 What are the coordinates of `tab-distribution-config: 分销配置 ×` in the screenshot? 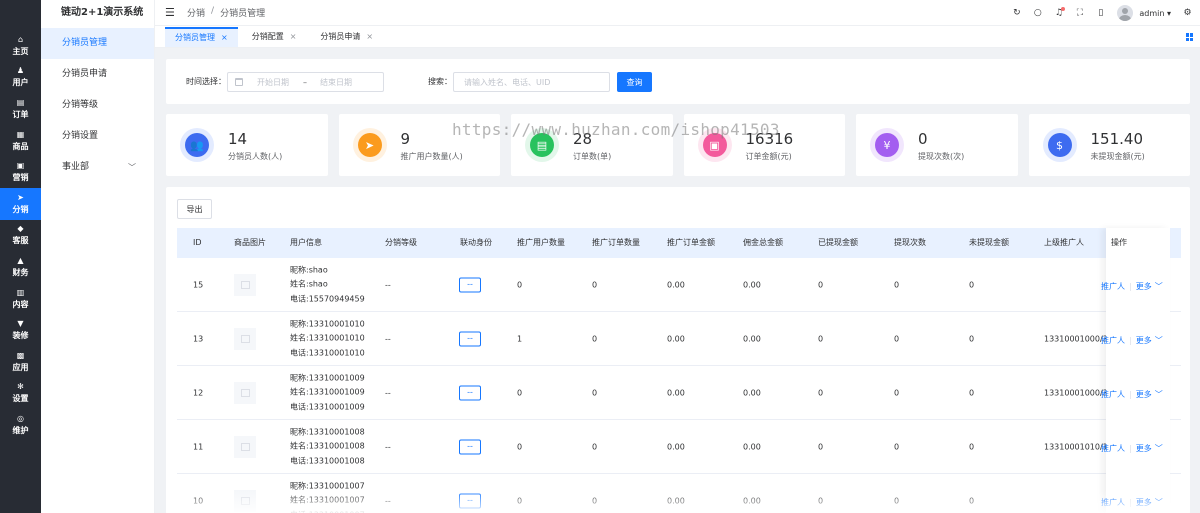 It's located at (274, 37).